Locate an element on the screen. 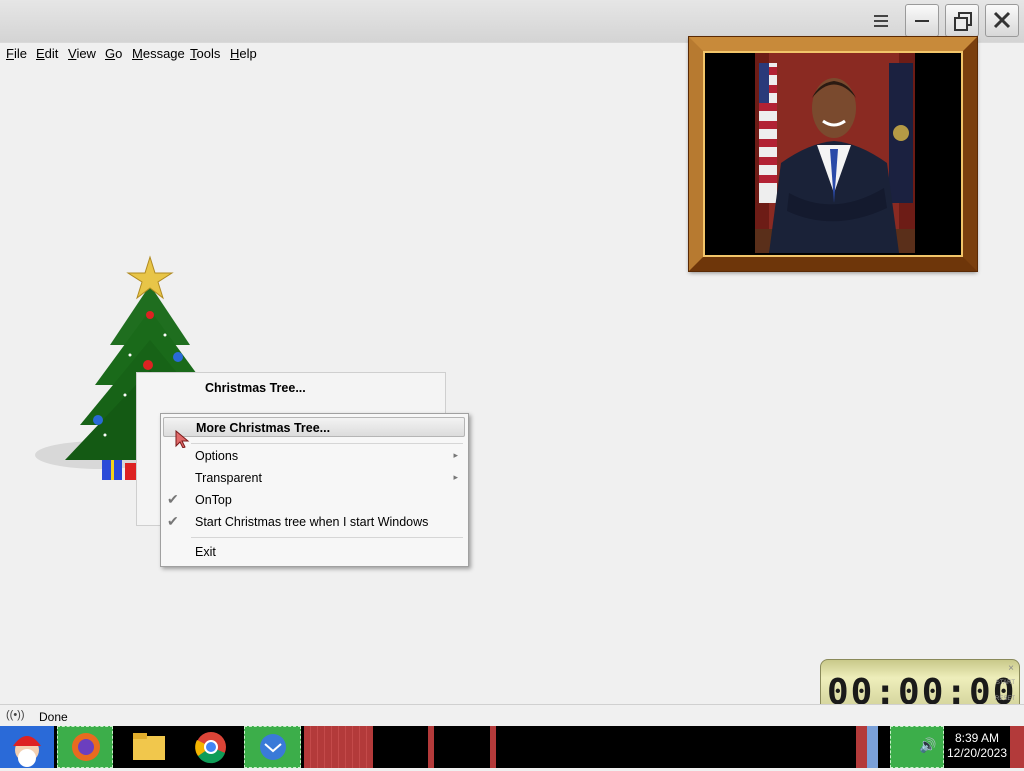 This screenshot has width=1024, height=771. restore-icon is located at coordinates (963, 21).